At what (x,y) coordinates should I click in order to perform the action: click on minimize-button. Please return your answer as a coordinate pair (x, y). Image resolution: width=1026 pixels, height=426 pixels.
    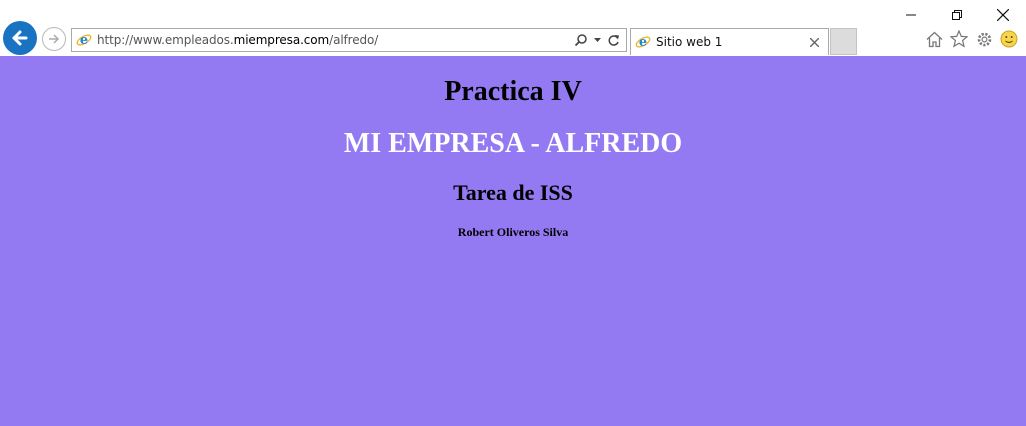
    Looking at the image, I should click on (911, 15).